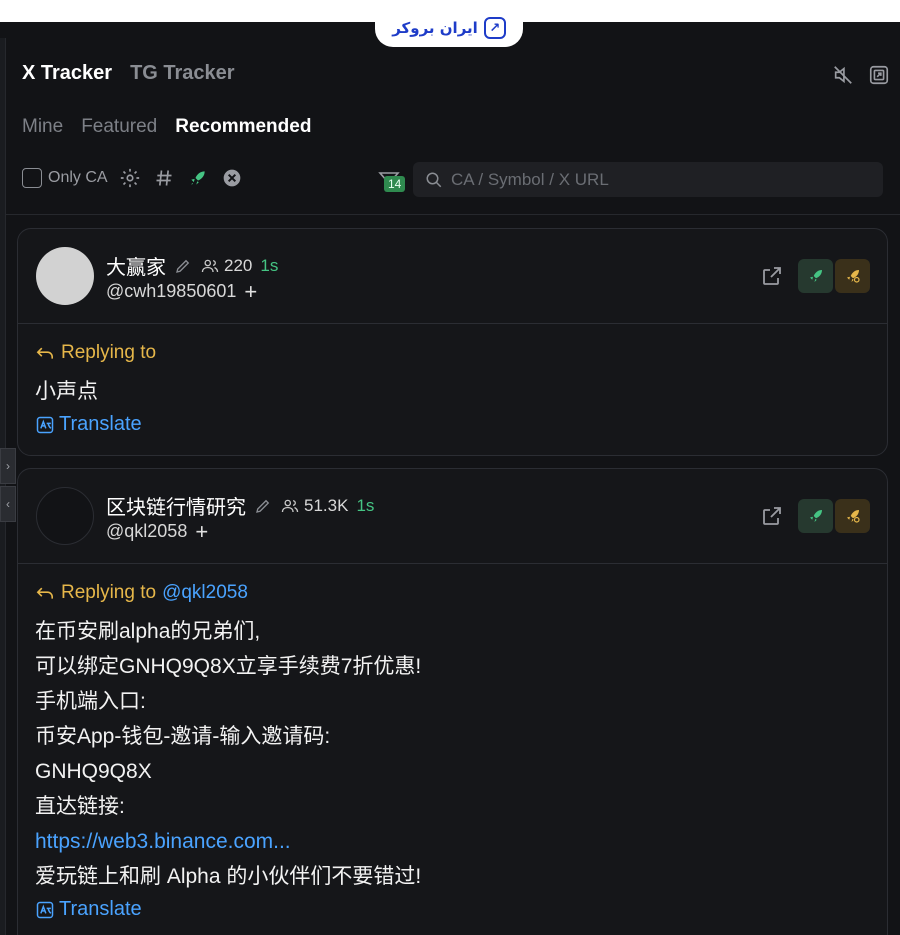 The image size is (900, 935). What do you see at coordinates (67, 73) in the screenshot?
I see `tab-x-tracker: X Tracker` at bounding box center [67, 73].